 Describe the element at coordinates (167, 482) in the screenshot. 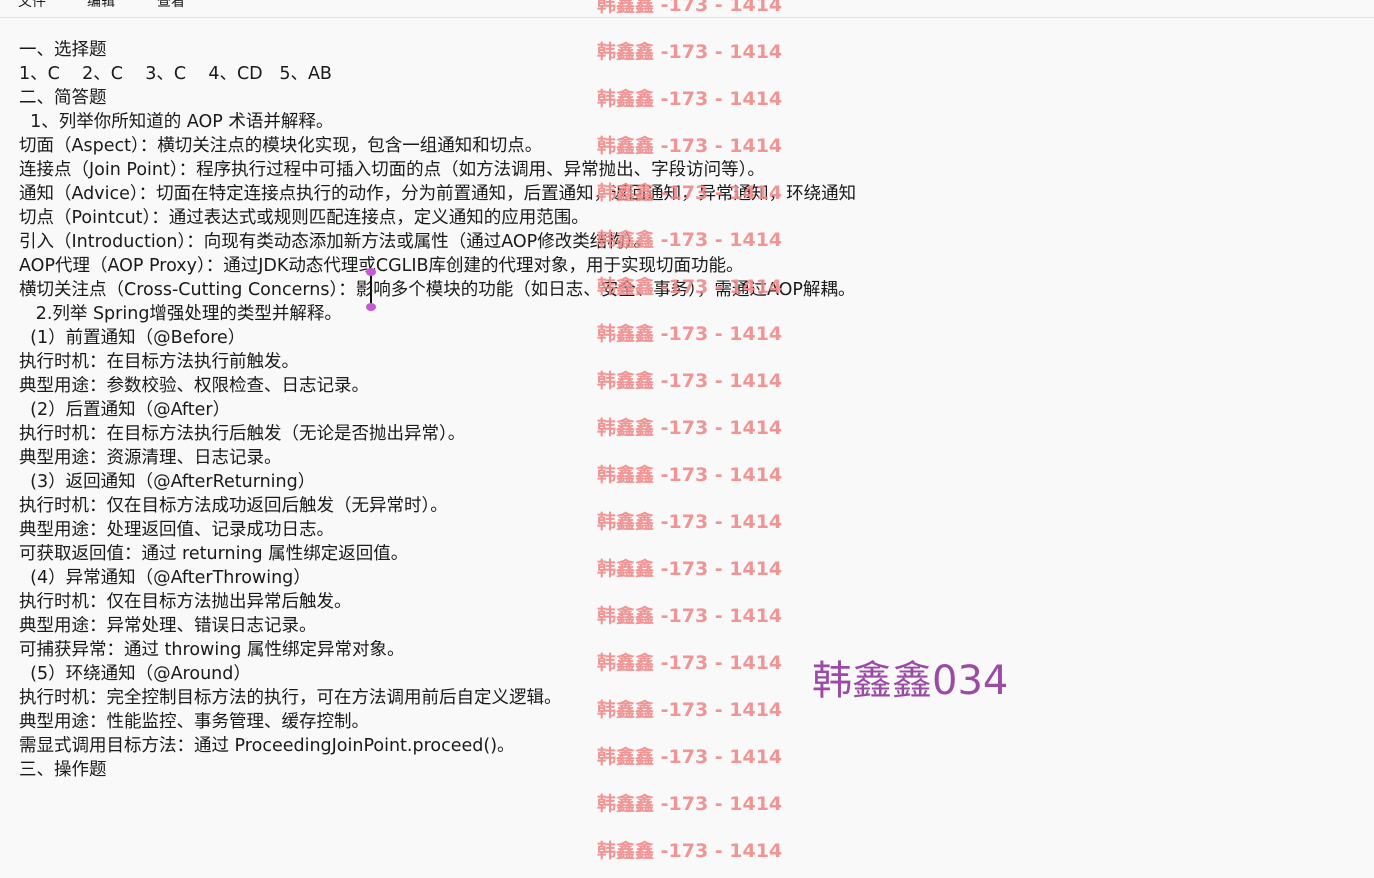

I see `document-line: (3）返回通知（@AfterReturning）` at that location.